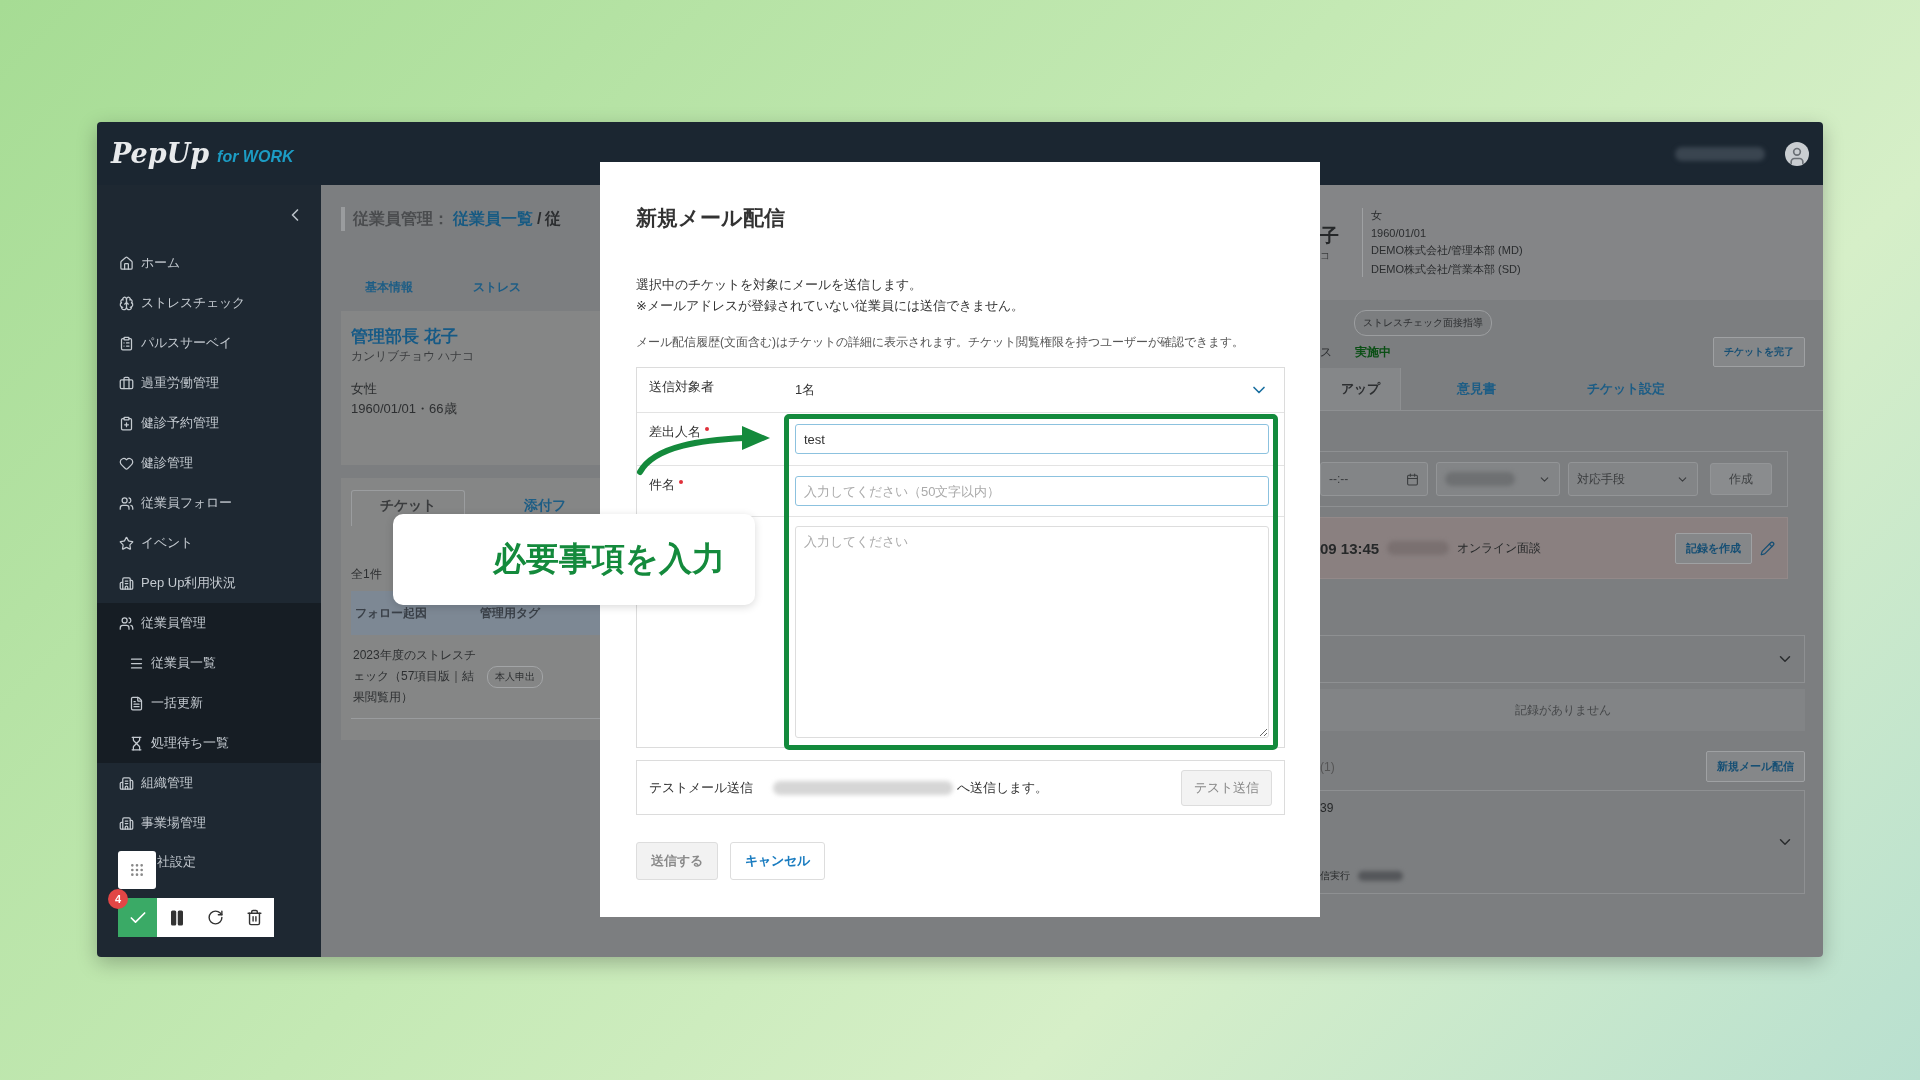  I want to click on sidebar-item: 処理待ち一覧, so click(209, 743).